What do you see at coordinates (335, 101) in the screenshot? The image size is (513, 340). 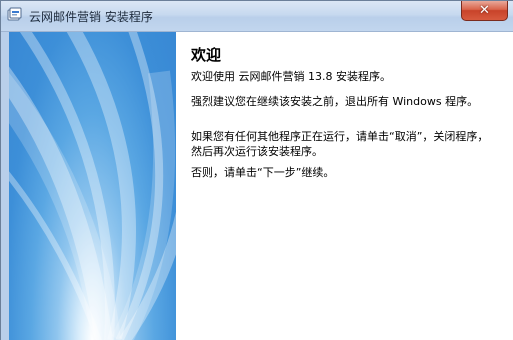 I see `close-programs-advice: 强烈建议您在继续该安装之前，退出所有 Windows 程序。` at bounding box center [335, 101].